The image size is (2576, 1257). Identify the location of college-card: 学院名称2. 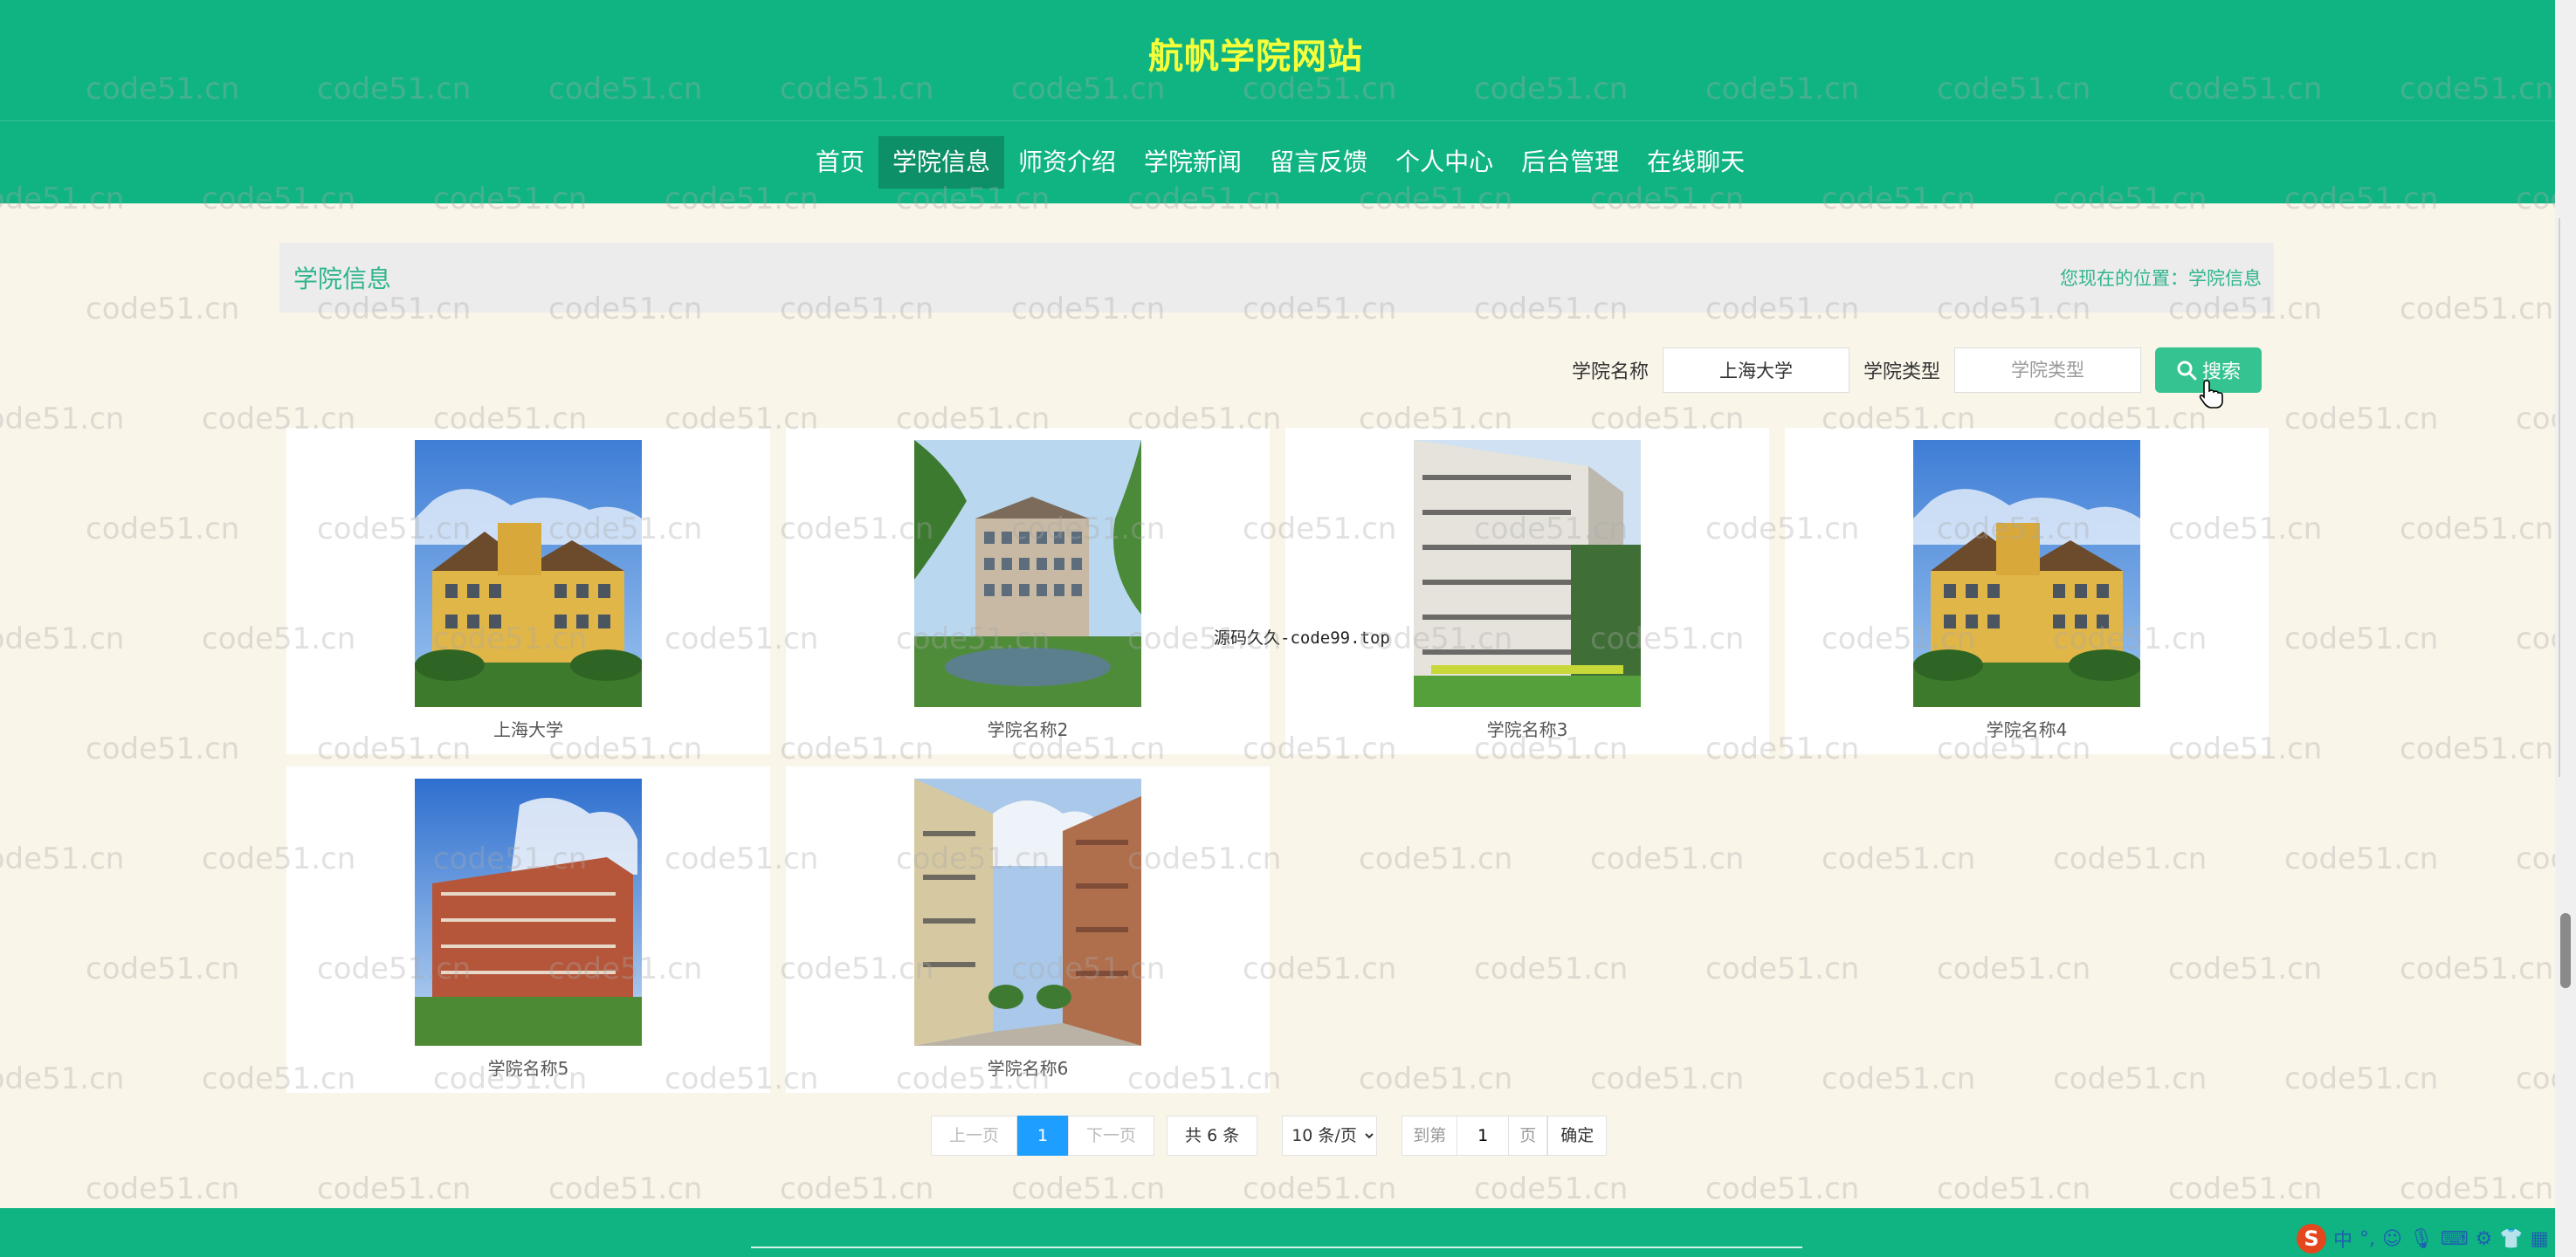
(1028, 591).